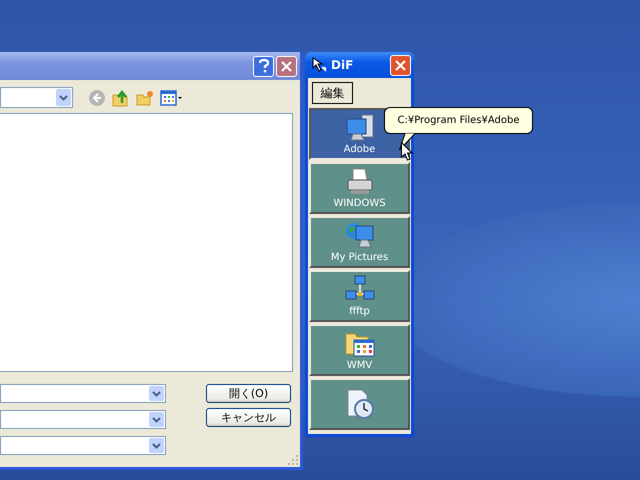 The image size is (640, 480). What do you see at coordinates (36, 97) in the screenshot?
I see `look-in-dropdown` at bounding box center [36, 97].